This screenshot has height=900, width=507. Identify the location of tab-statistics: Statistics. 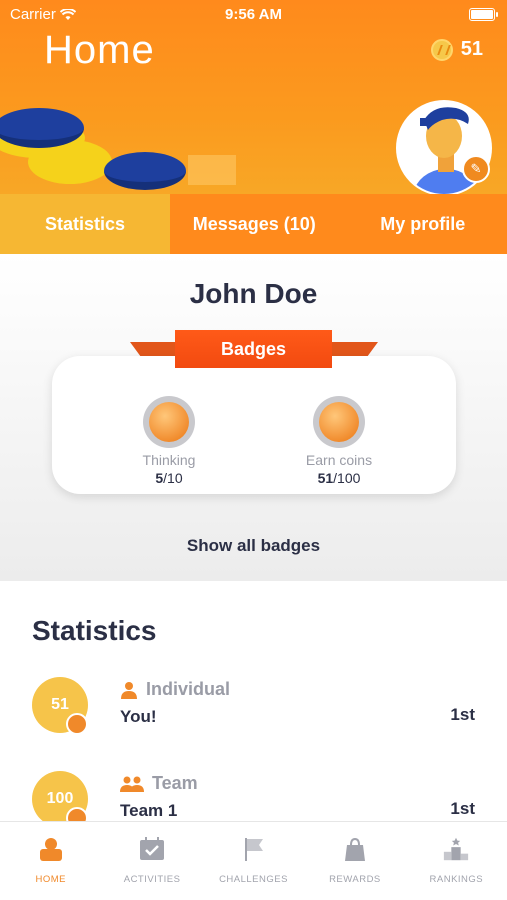
(85, 224).